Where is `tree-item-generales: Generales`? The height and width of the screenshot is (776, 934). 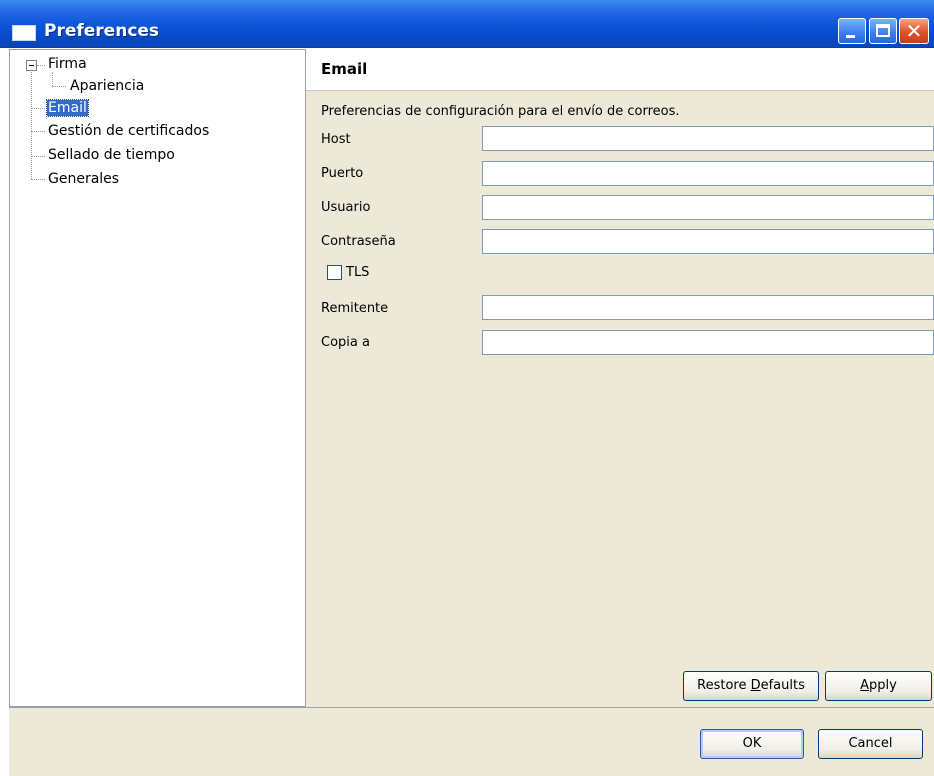
tree-item-generales: Generales is located at coordinates (83, 179).